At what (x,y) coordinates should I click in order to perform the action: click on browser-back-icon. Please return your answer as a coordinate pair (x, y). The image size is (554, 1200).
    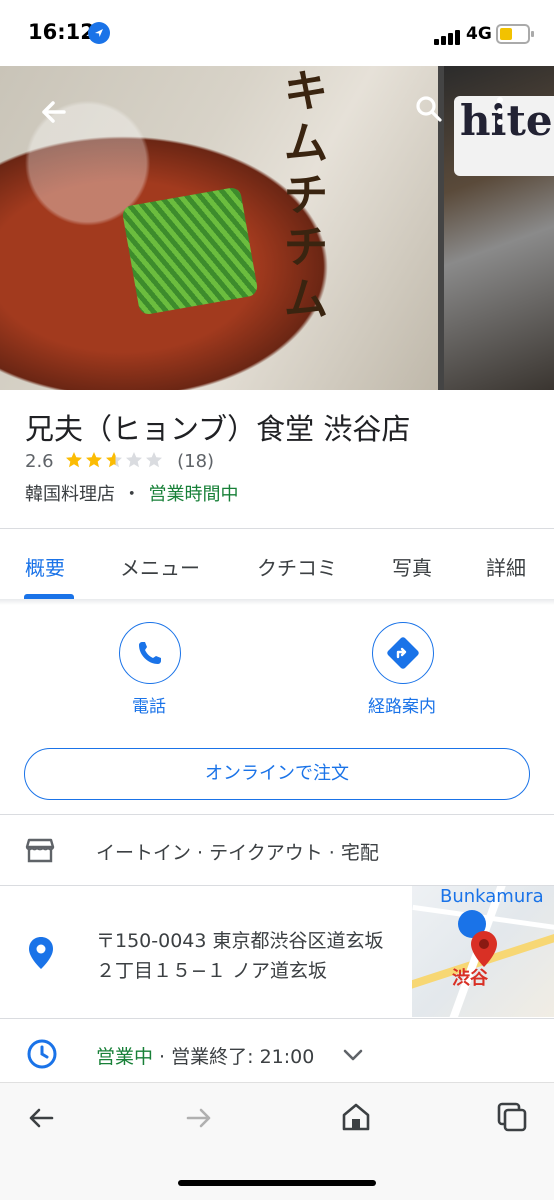
    Looking at the image, I should click on (41, 1120).